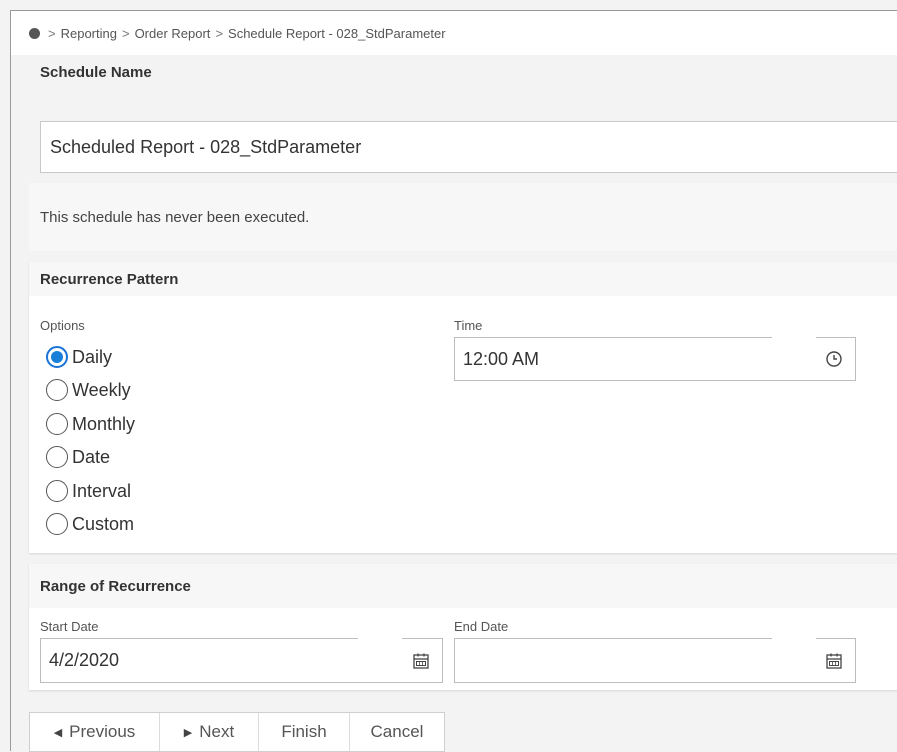 The height and width of the screenshot is (752, 897). Describe the element at coordinates (103, 523) in the screenshot. I see `radio-label-custom: Custom` at that location.